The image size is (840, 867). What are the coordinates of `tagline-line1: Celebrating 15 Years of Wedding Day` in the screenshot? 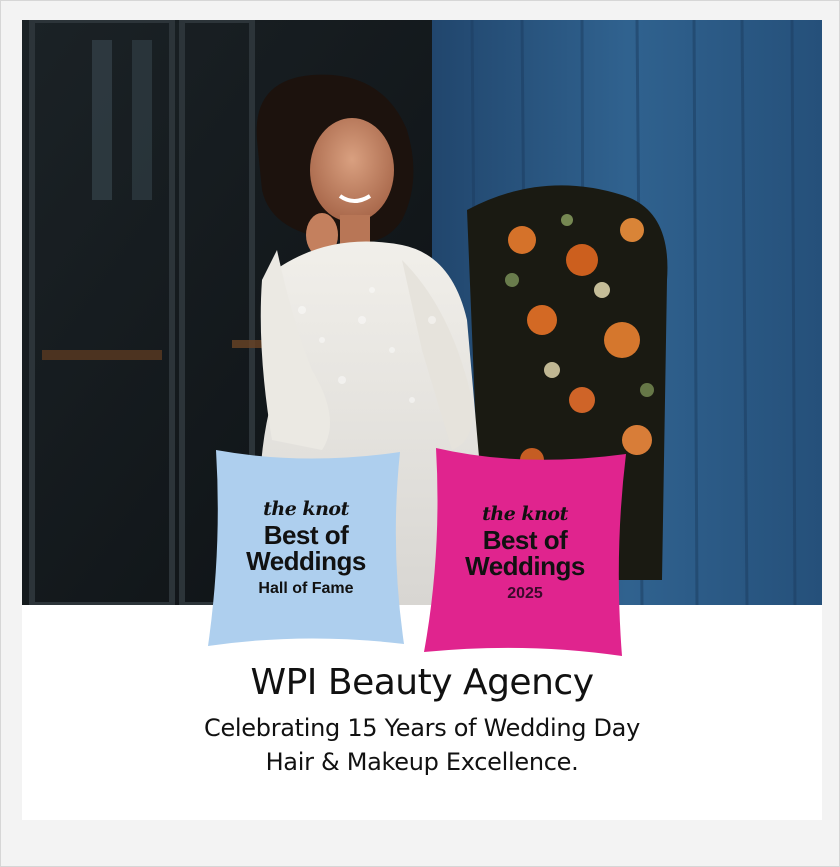 It's located at (422, 728).